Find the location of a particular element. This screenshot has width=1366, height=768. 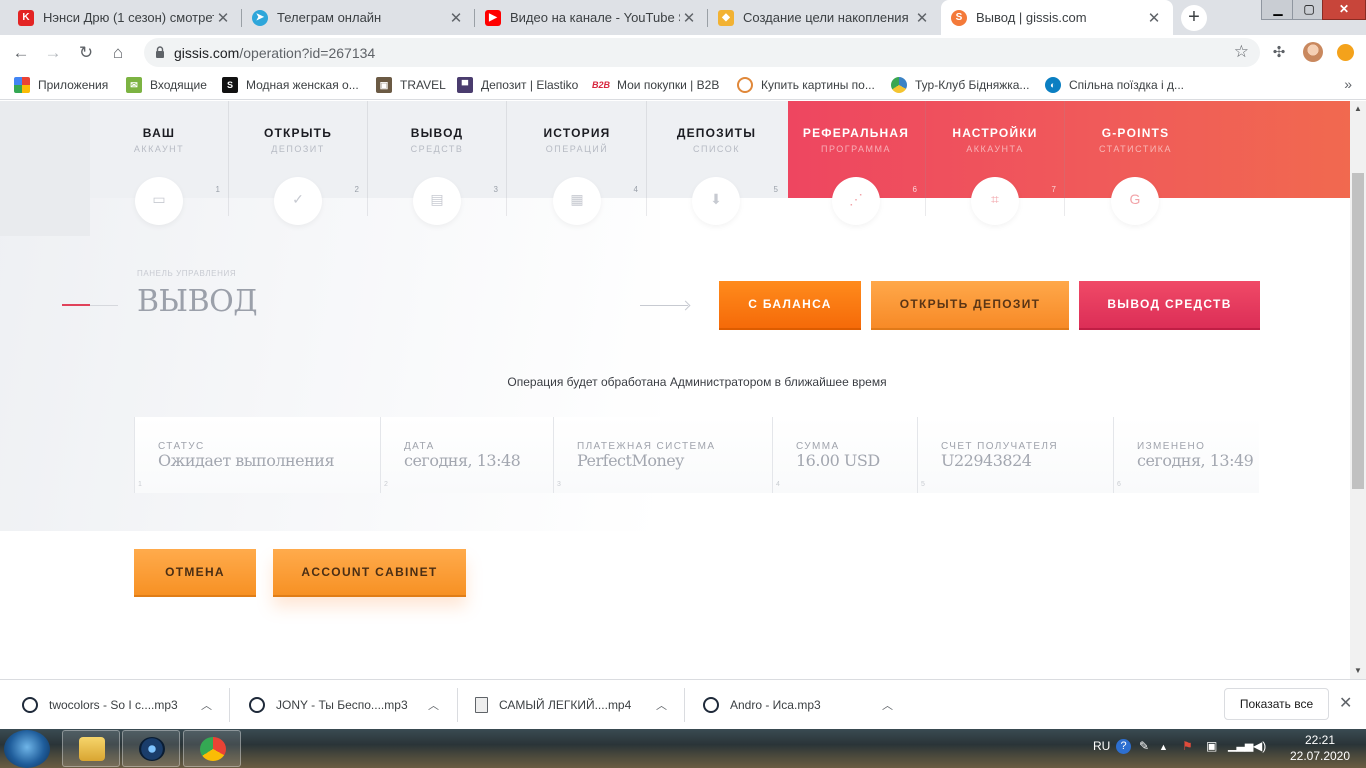

scrollbar-thumb is located at coordinates (1358, 331).